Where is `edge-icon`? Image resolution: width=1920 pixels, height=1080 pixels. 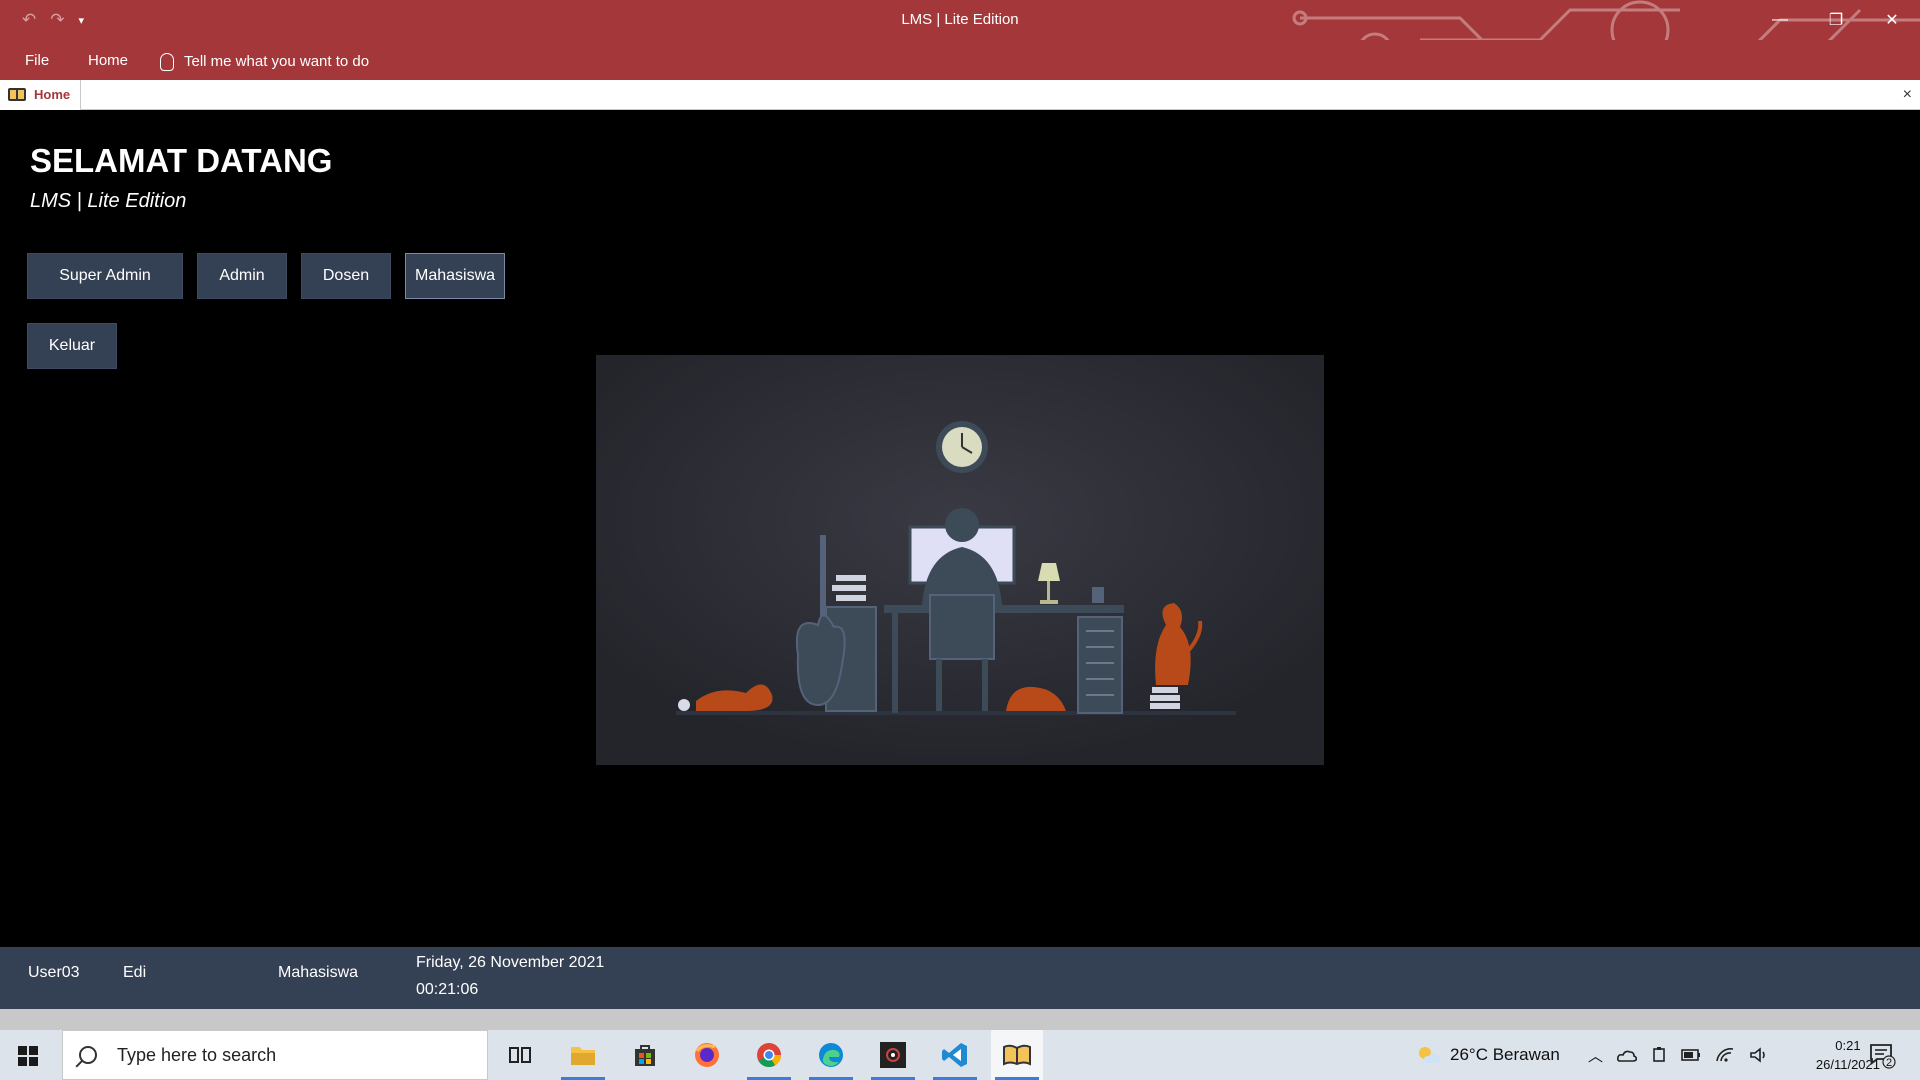 edge-icon is located at coordinates (831, 1055).